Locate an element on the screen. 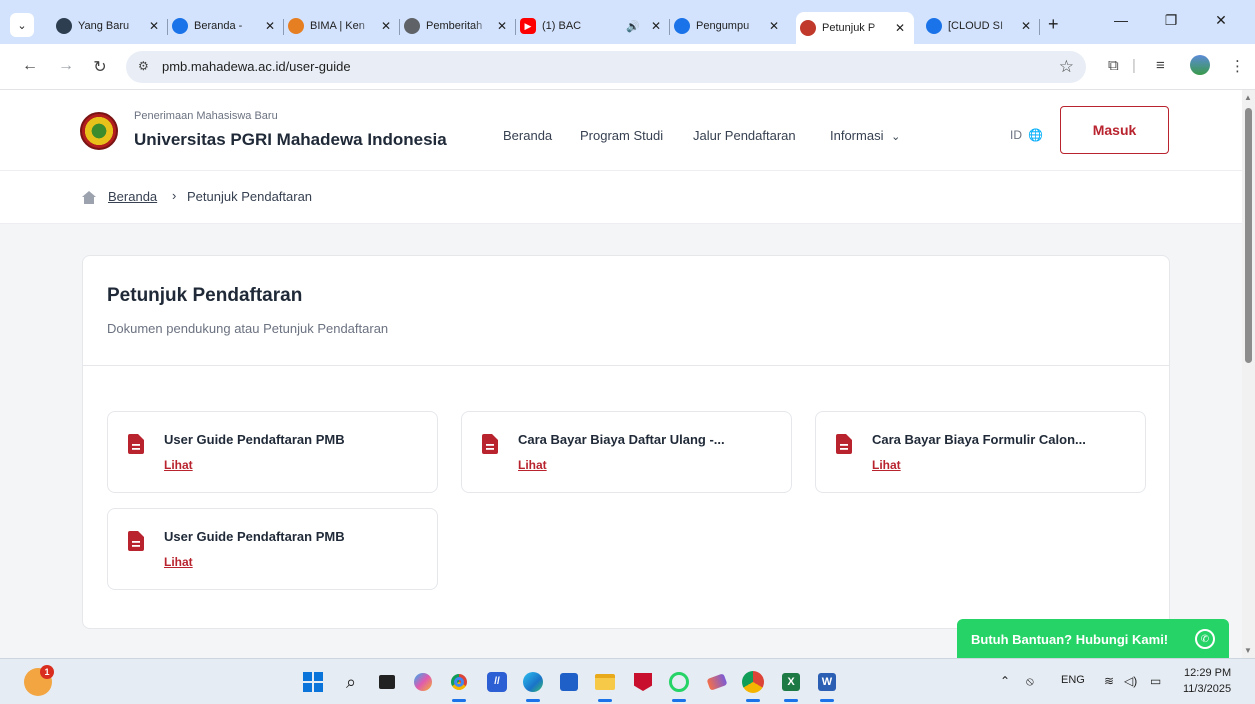  scrollbar-thumb is located at coordinates (1248, 235).